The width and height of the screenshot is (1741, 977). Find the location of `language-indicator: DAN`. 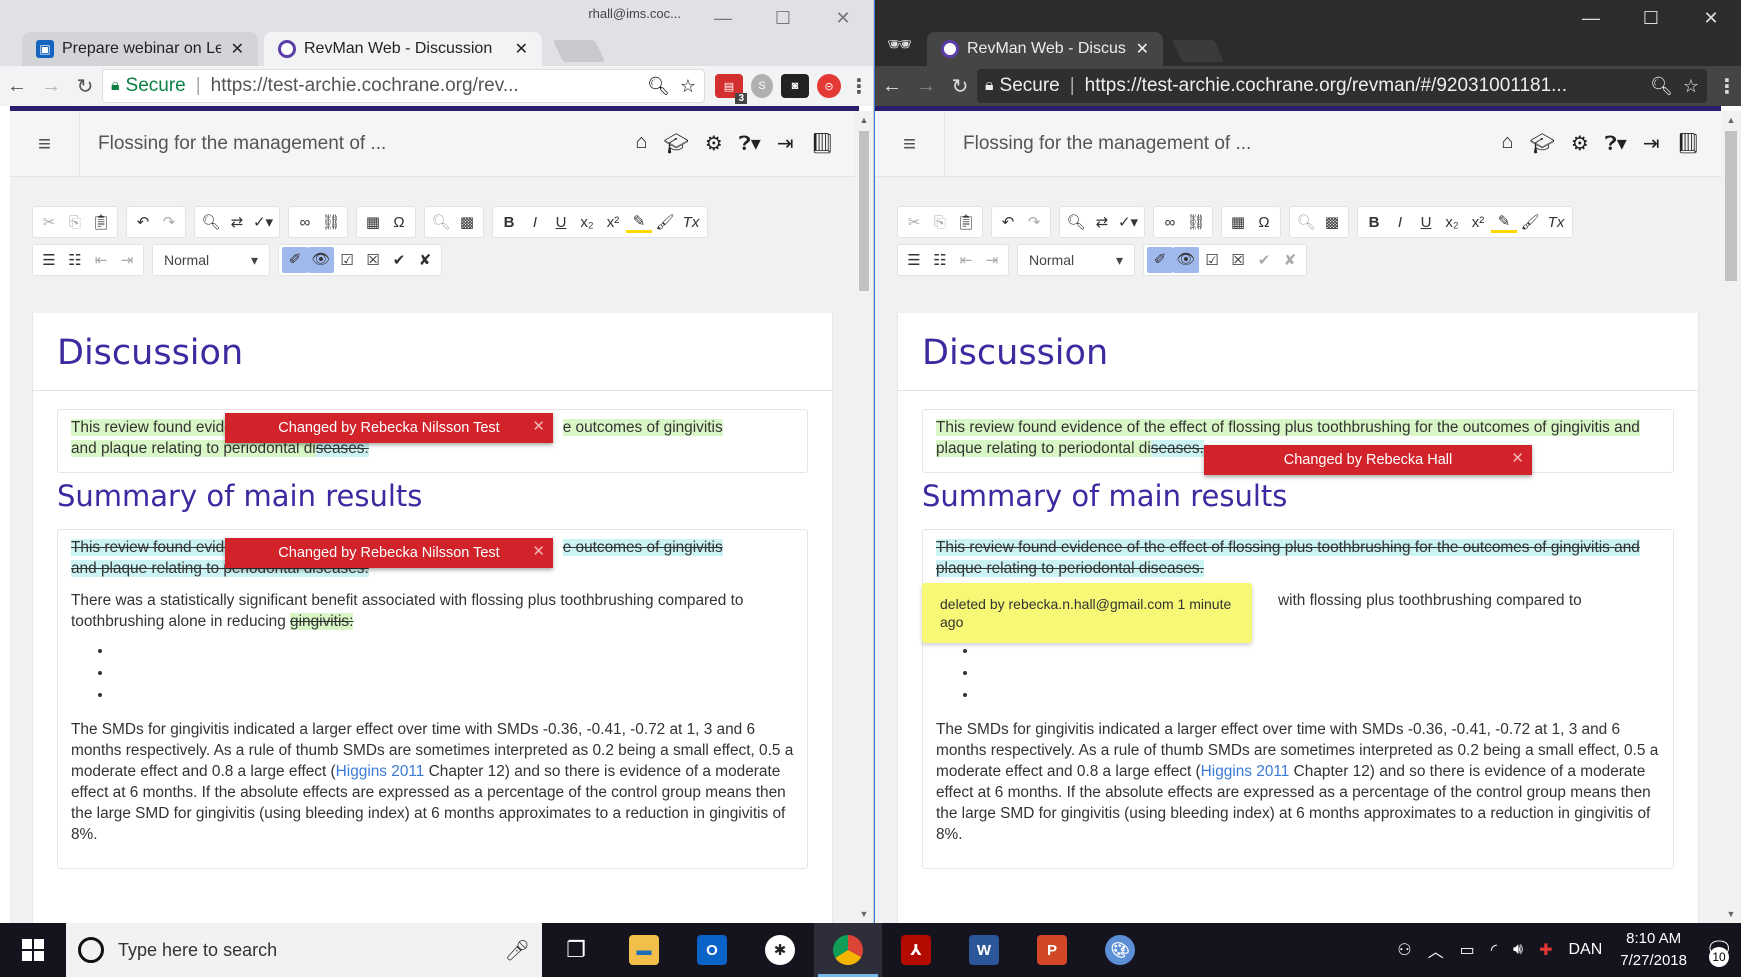

language-indicator: DAN is located at coordinates (1585, 950).